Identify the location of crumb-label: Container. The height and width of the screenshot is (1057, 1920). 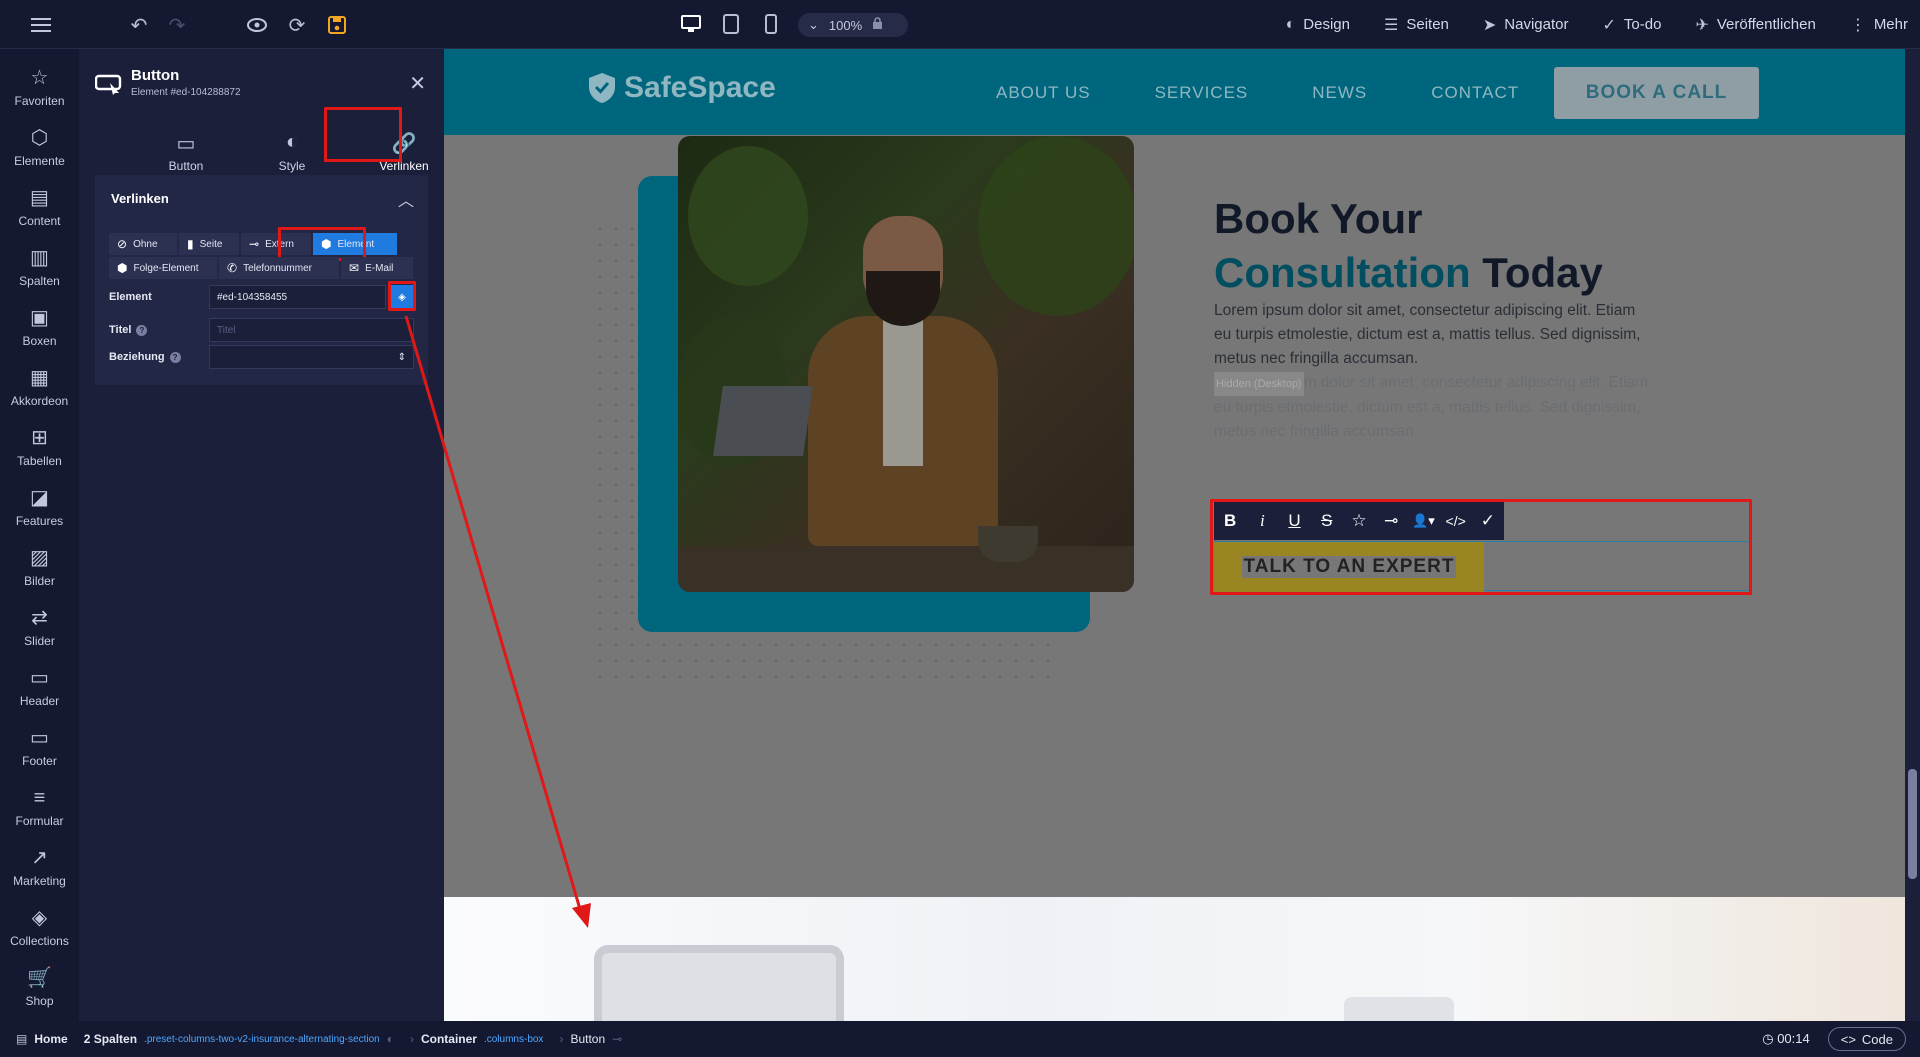
(448, 1039).